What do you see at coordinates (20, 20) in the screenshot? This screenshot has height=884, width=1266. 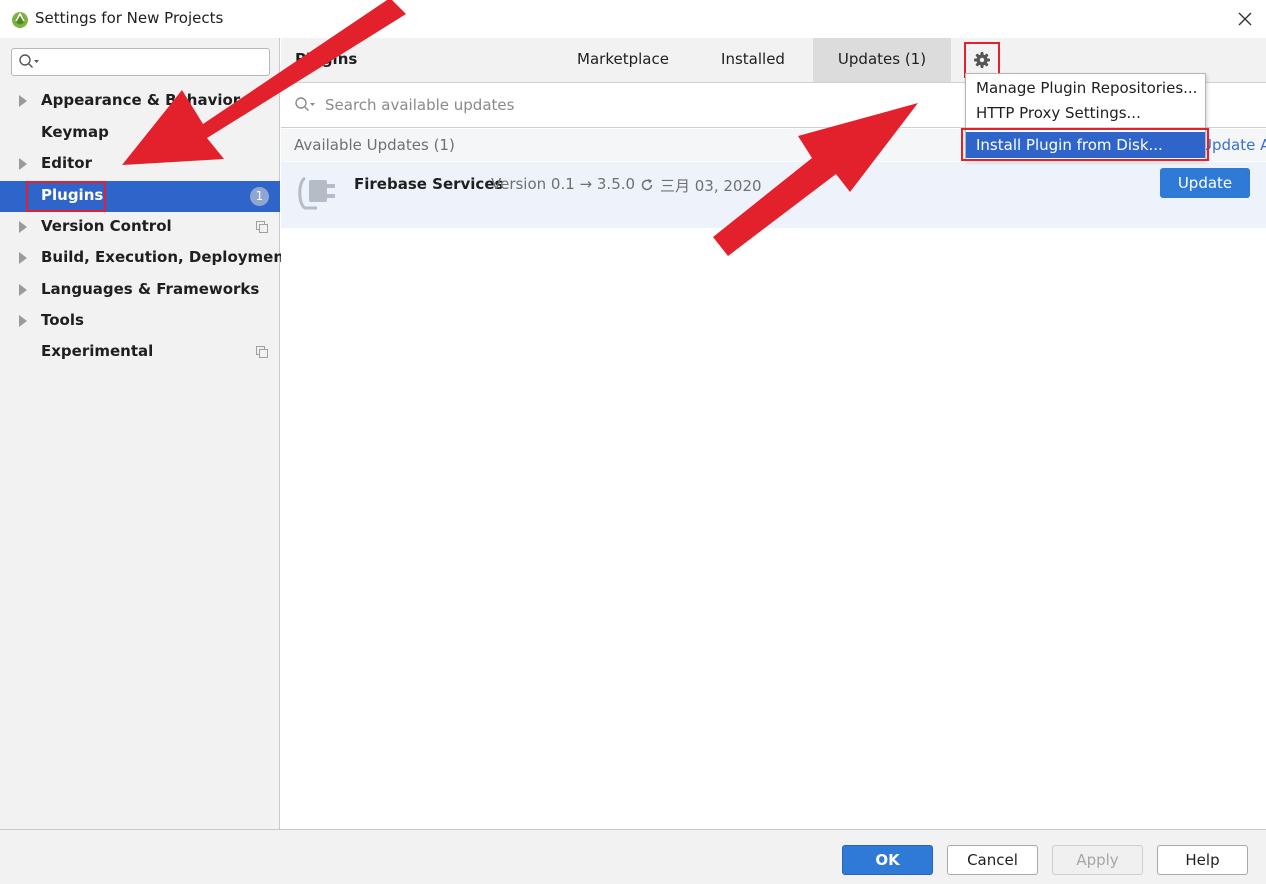 I see `android-studio-icon` at bounding box center [20, 20].